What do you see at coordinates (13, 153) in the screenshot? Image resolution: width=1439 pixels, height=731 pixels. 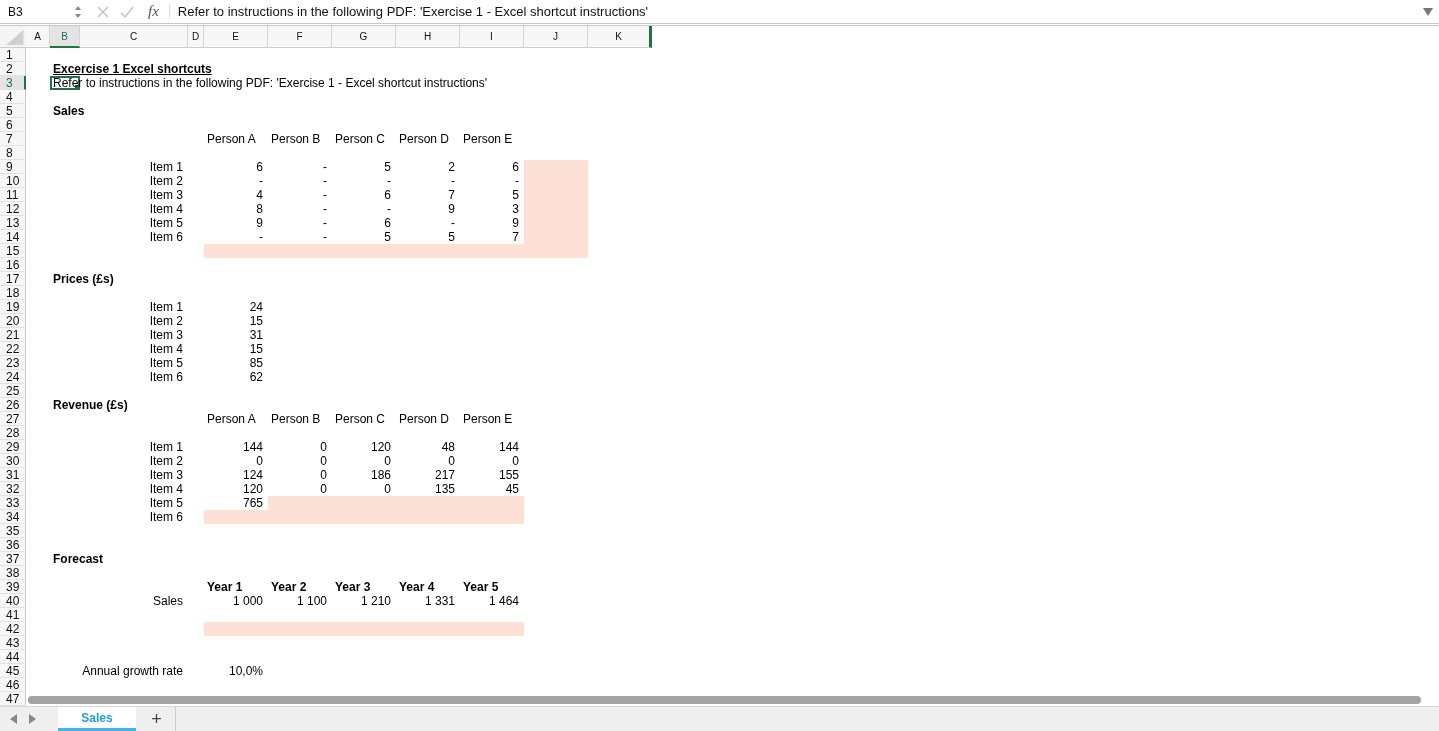 I see `row-header: 8` at bounding box center [13, 153].